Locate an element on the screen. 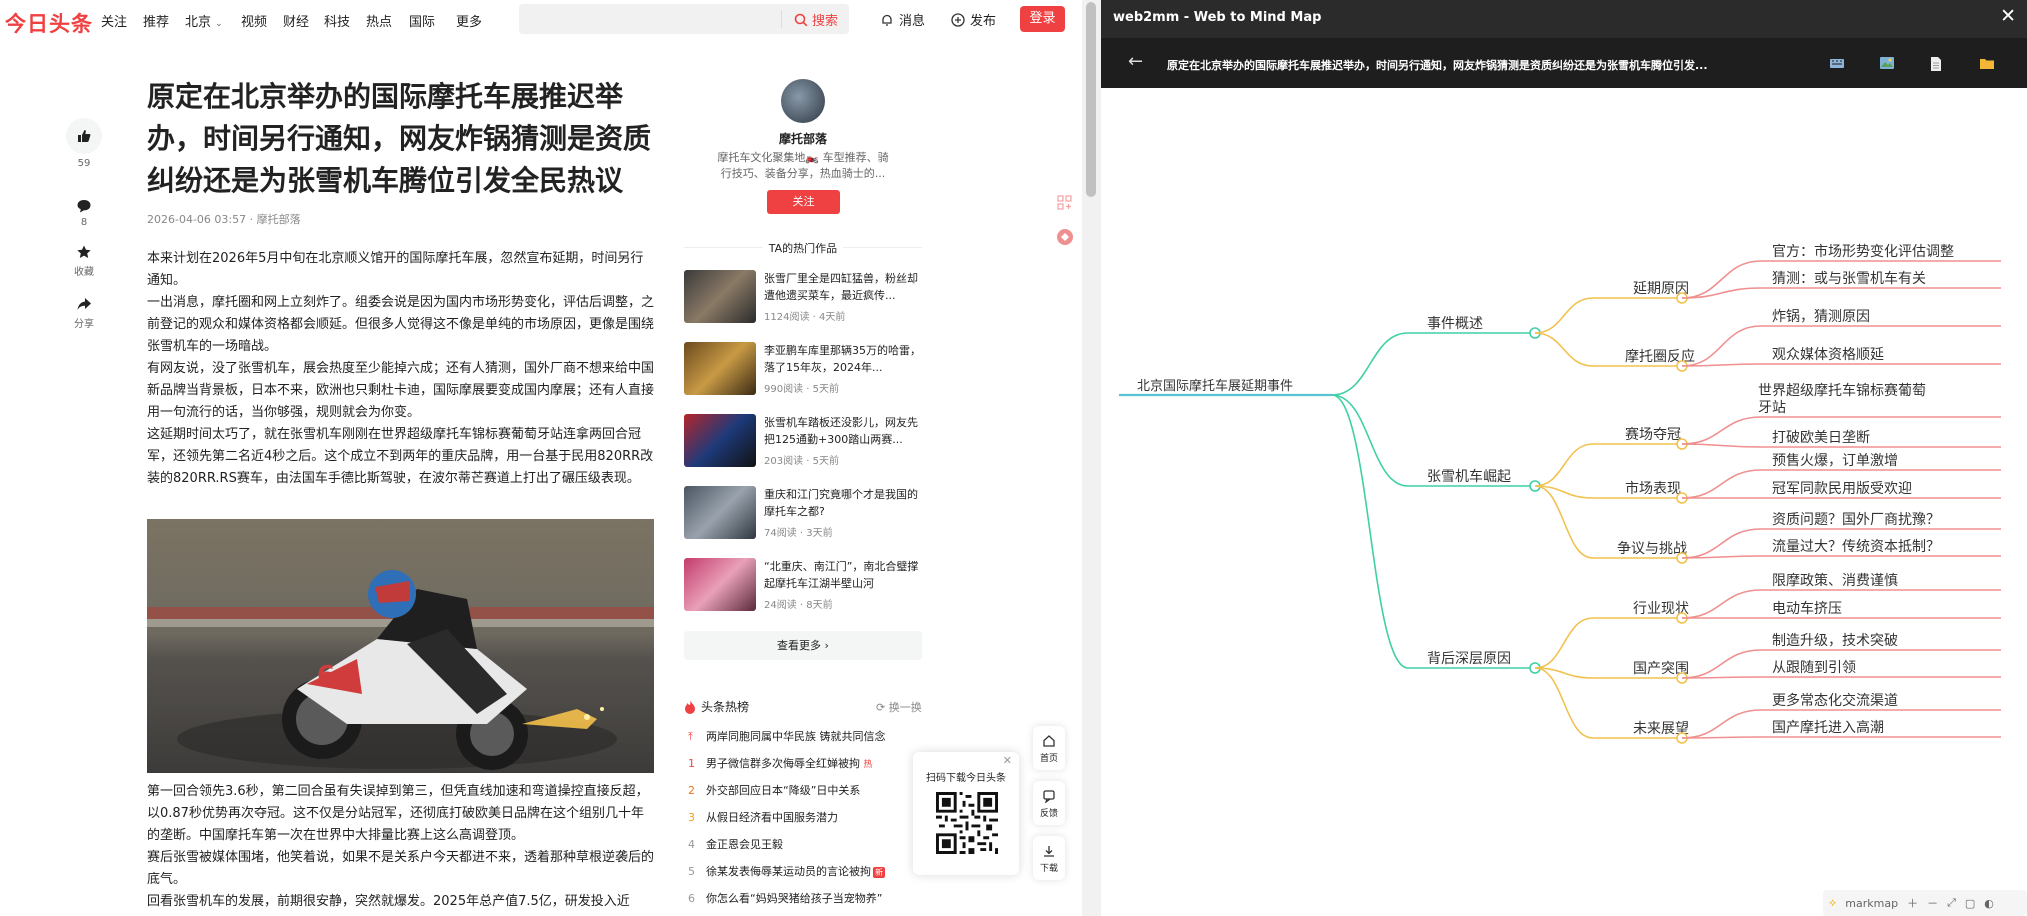 The height and width of the screenshot is (916, 2027). scrollbar-thumb is located at coordinates (1091, 99).